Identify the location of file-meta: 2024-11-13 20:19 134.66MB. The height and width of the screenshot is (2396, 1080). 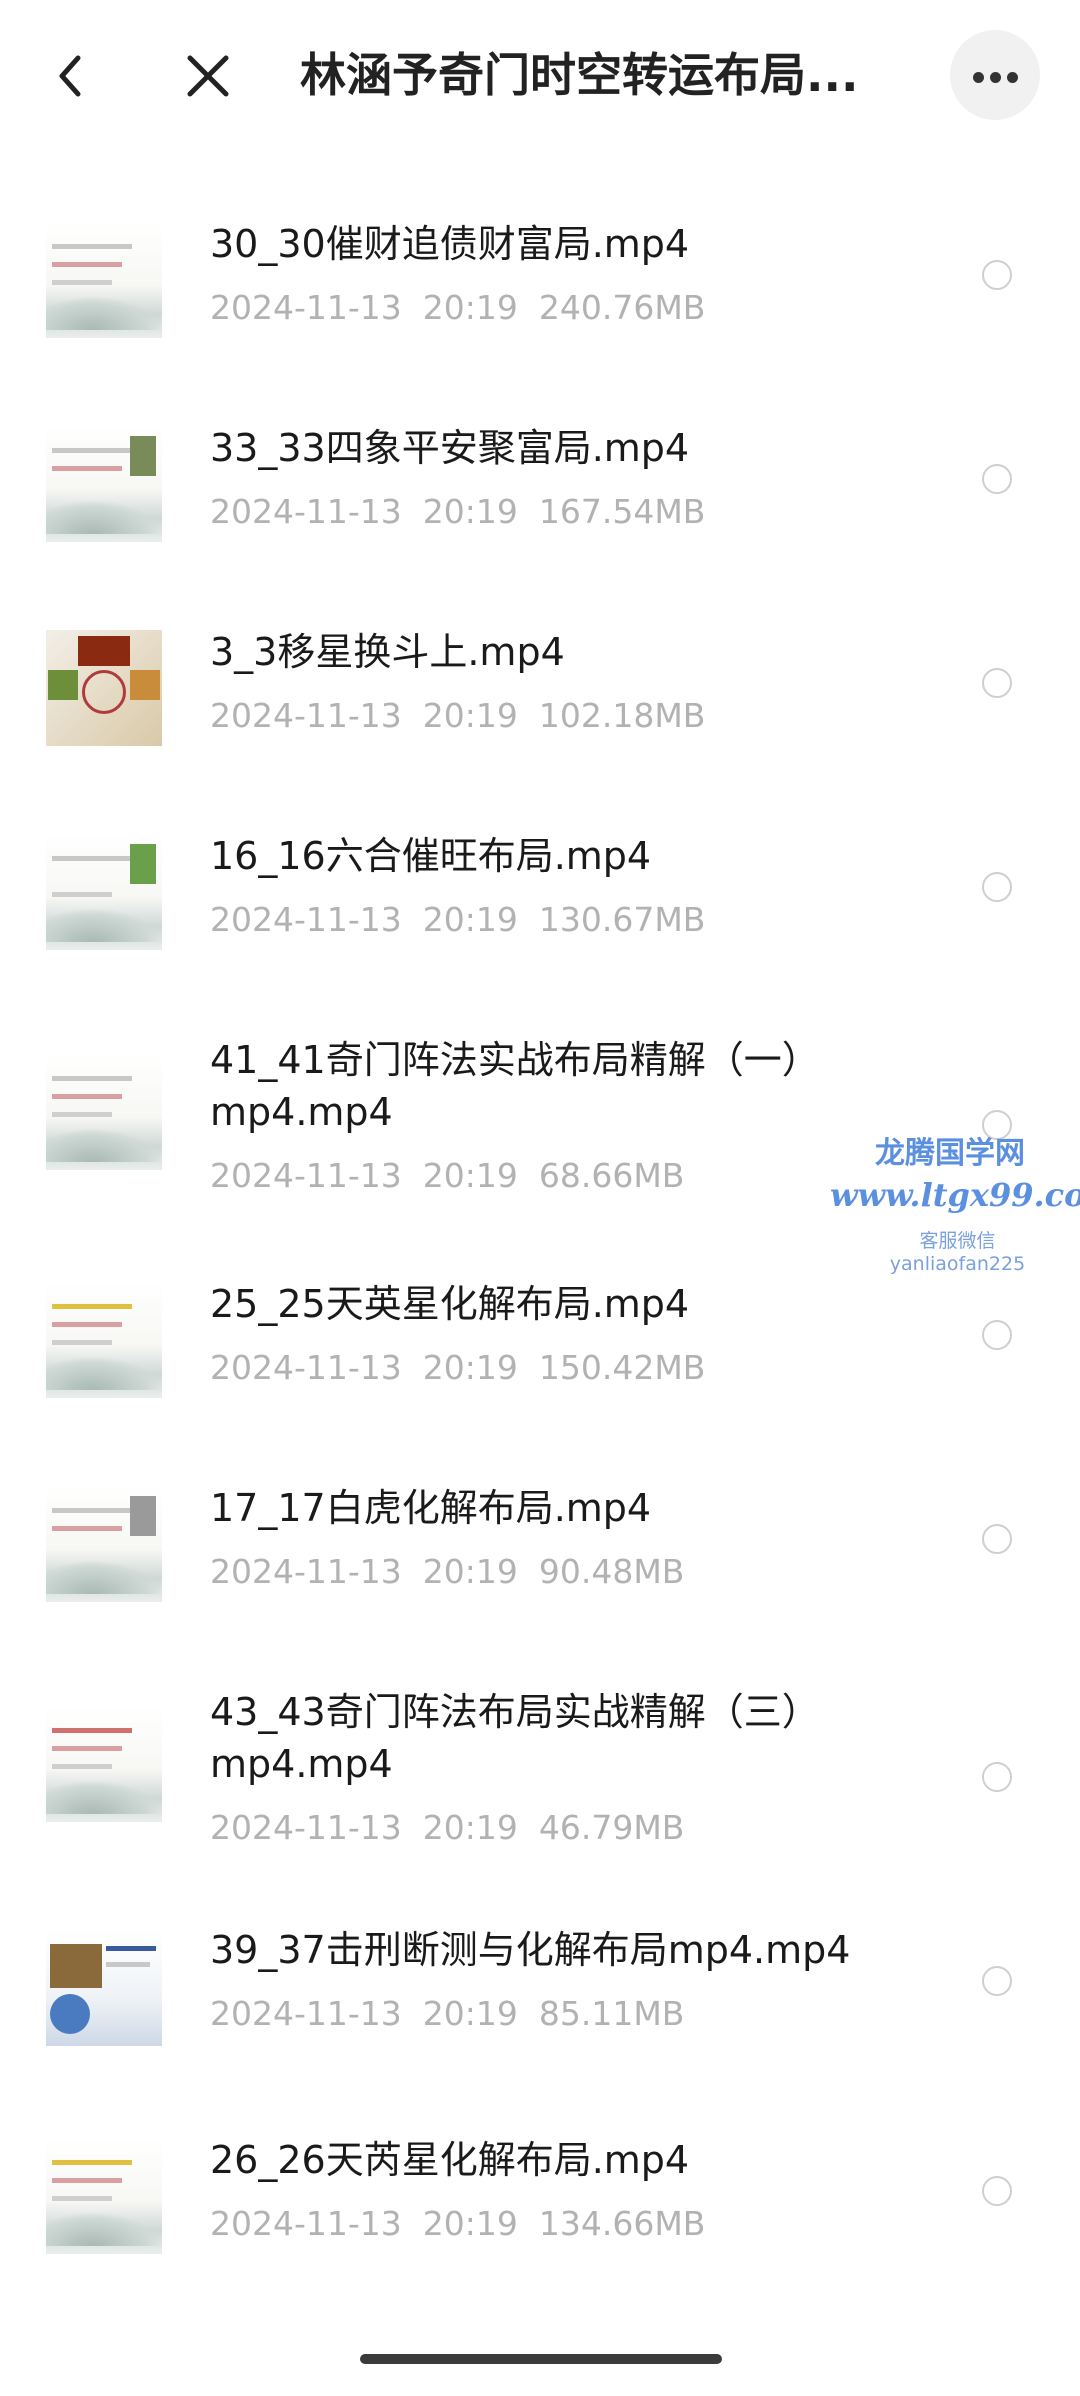
(457, 2223).